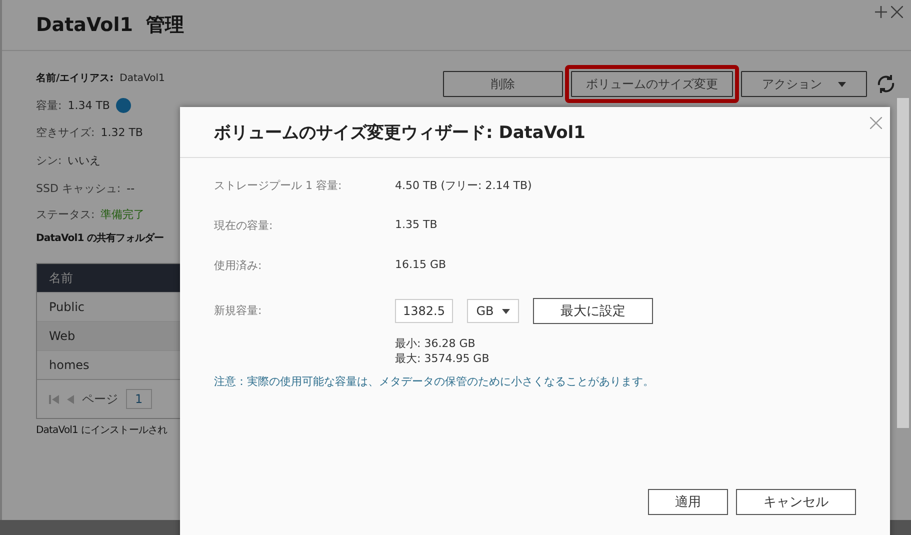  I want to click on field-label: 新規容量:, so click(238, 311).